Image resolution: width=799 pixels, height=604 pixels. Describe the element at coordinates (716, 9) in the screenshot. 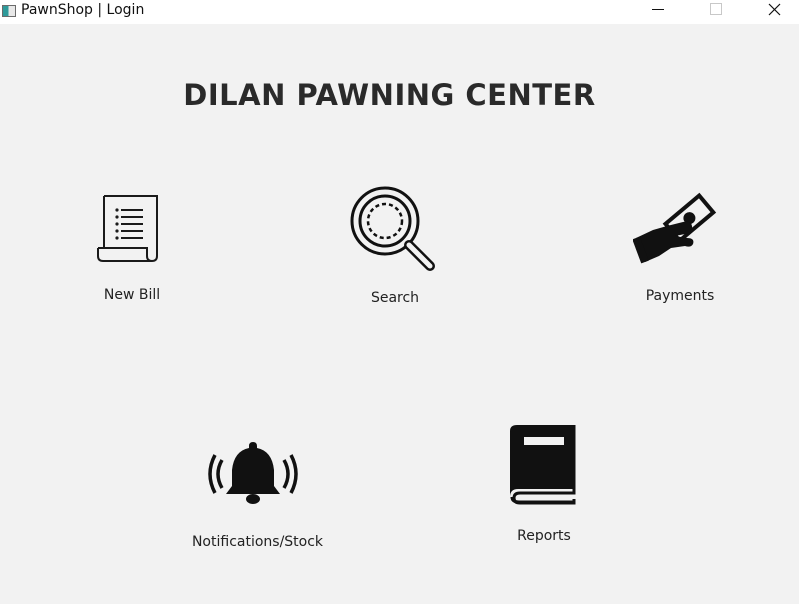

I see `maximize-icon` at that location.